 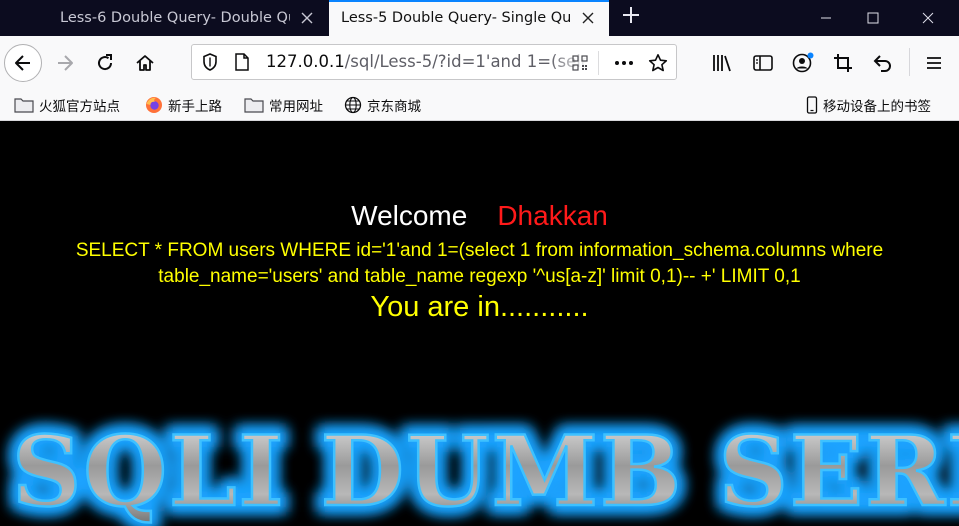 I want to click on forward-button, so click(x=65, y=63).